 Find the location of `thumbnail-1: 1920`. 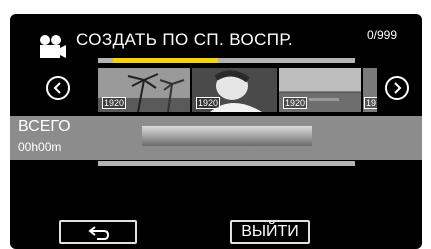

thumbnail-1: 1920 is located at coordinates (144, 90).